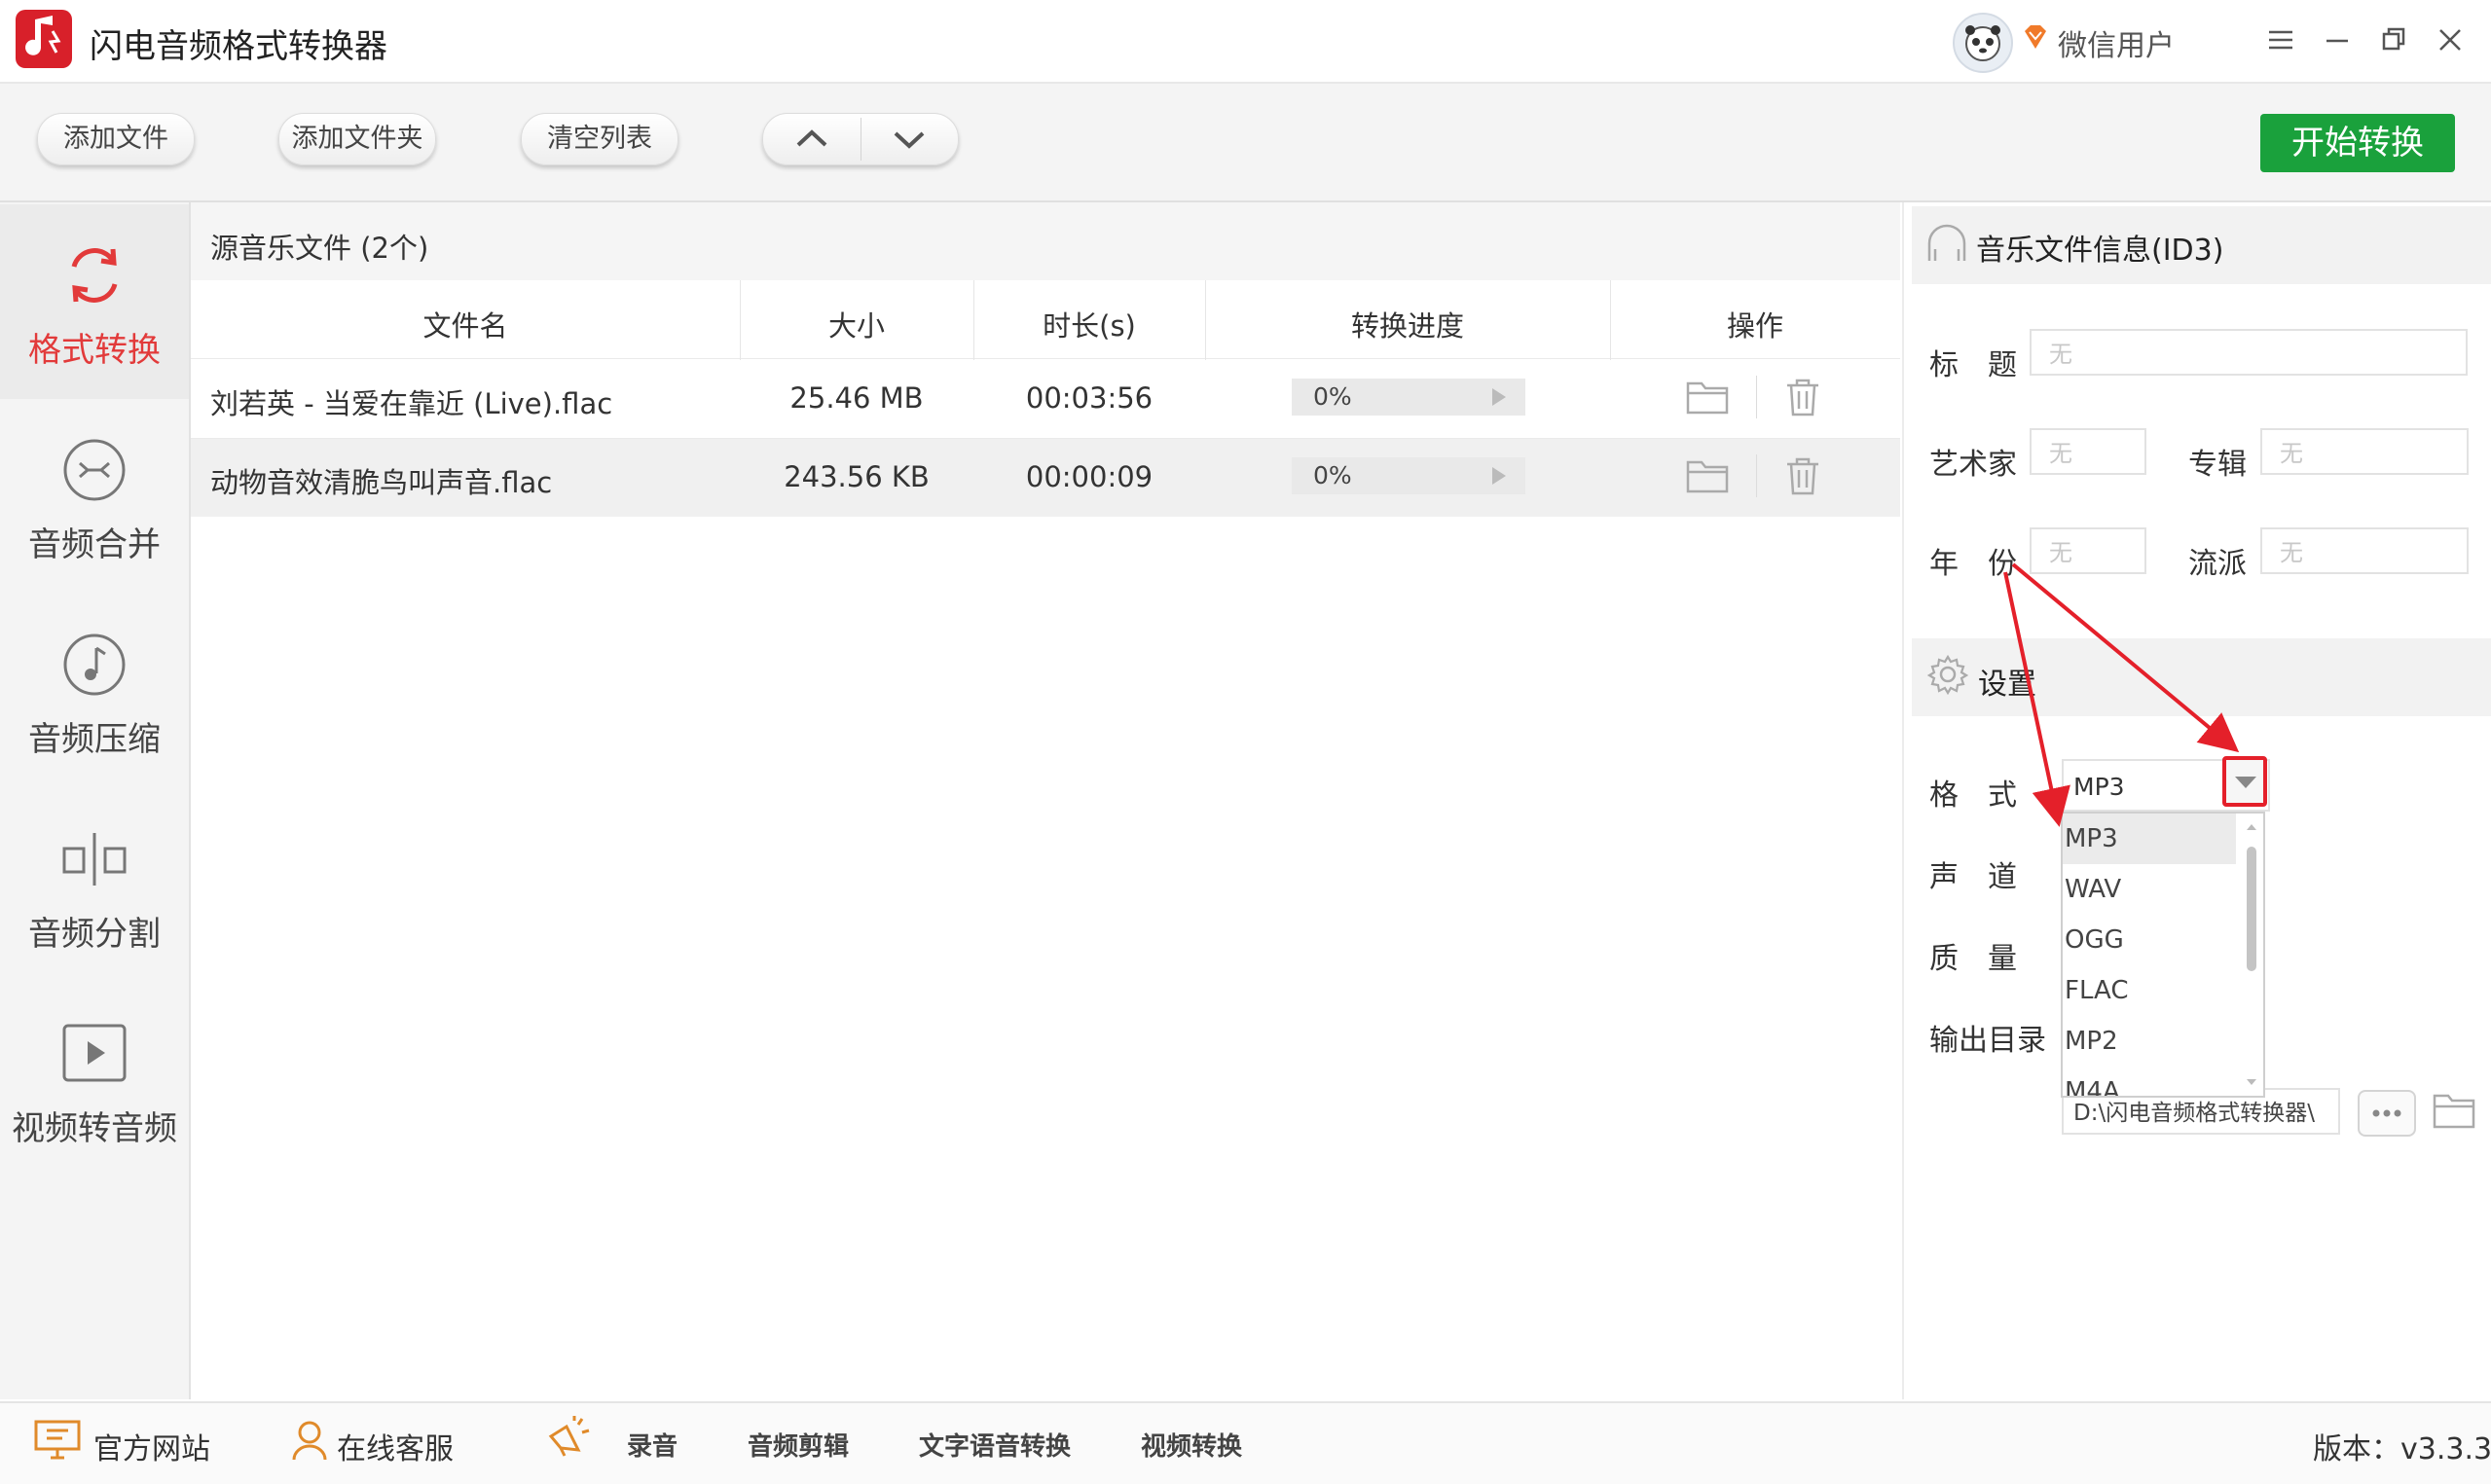 This screenshot has width=2491, height=1484. Describe the element at coordinates (94, 1128) in the screenshot. I see `sidebar-item-label: 视频转音频` at that location.